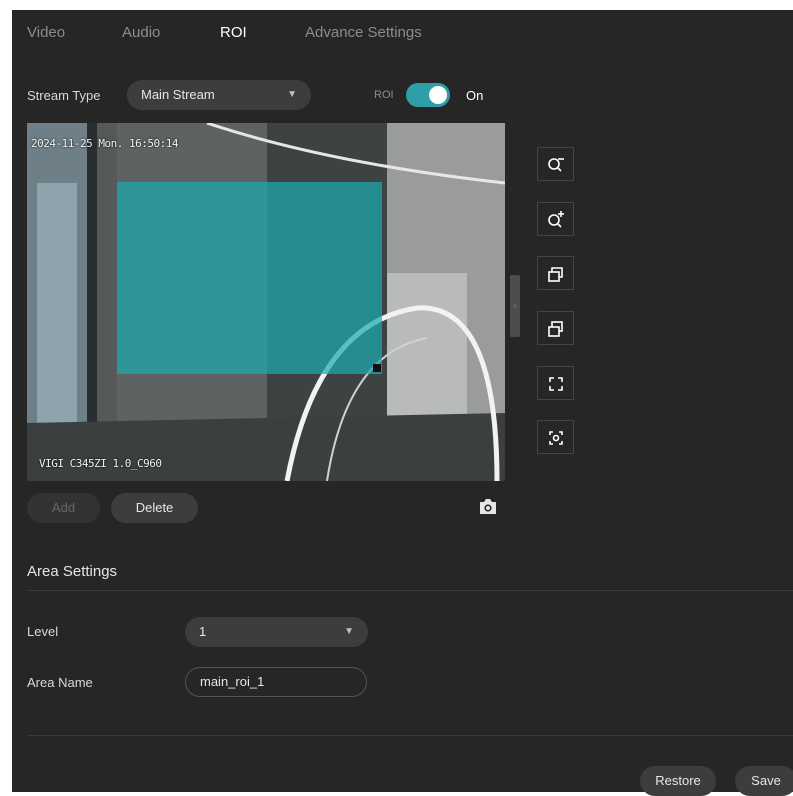 This screenshot has width=793, height=796. Describe the element at coordinates (43, 631) in the screenshot. I see `level-label: Level` at that location.